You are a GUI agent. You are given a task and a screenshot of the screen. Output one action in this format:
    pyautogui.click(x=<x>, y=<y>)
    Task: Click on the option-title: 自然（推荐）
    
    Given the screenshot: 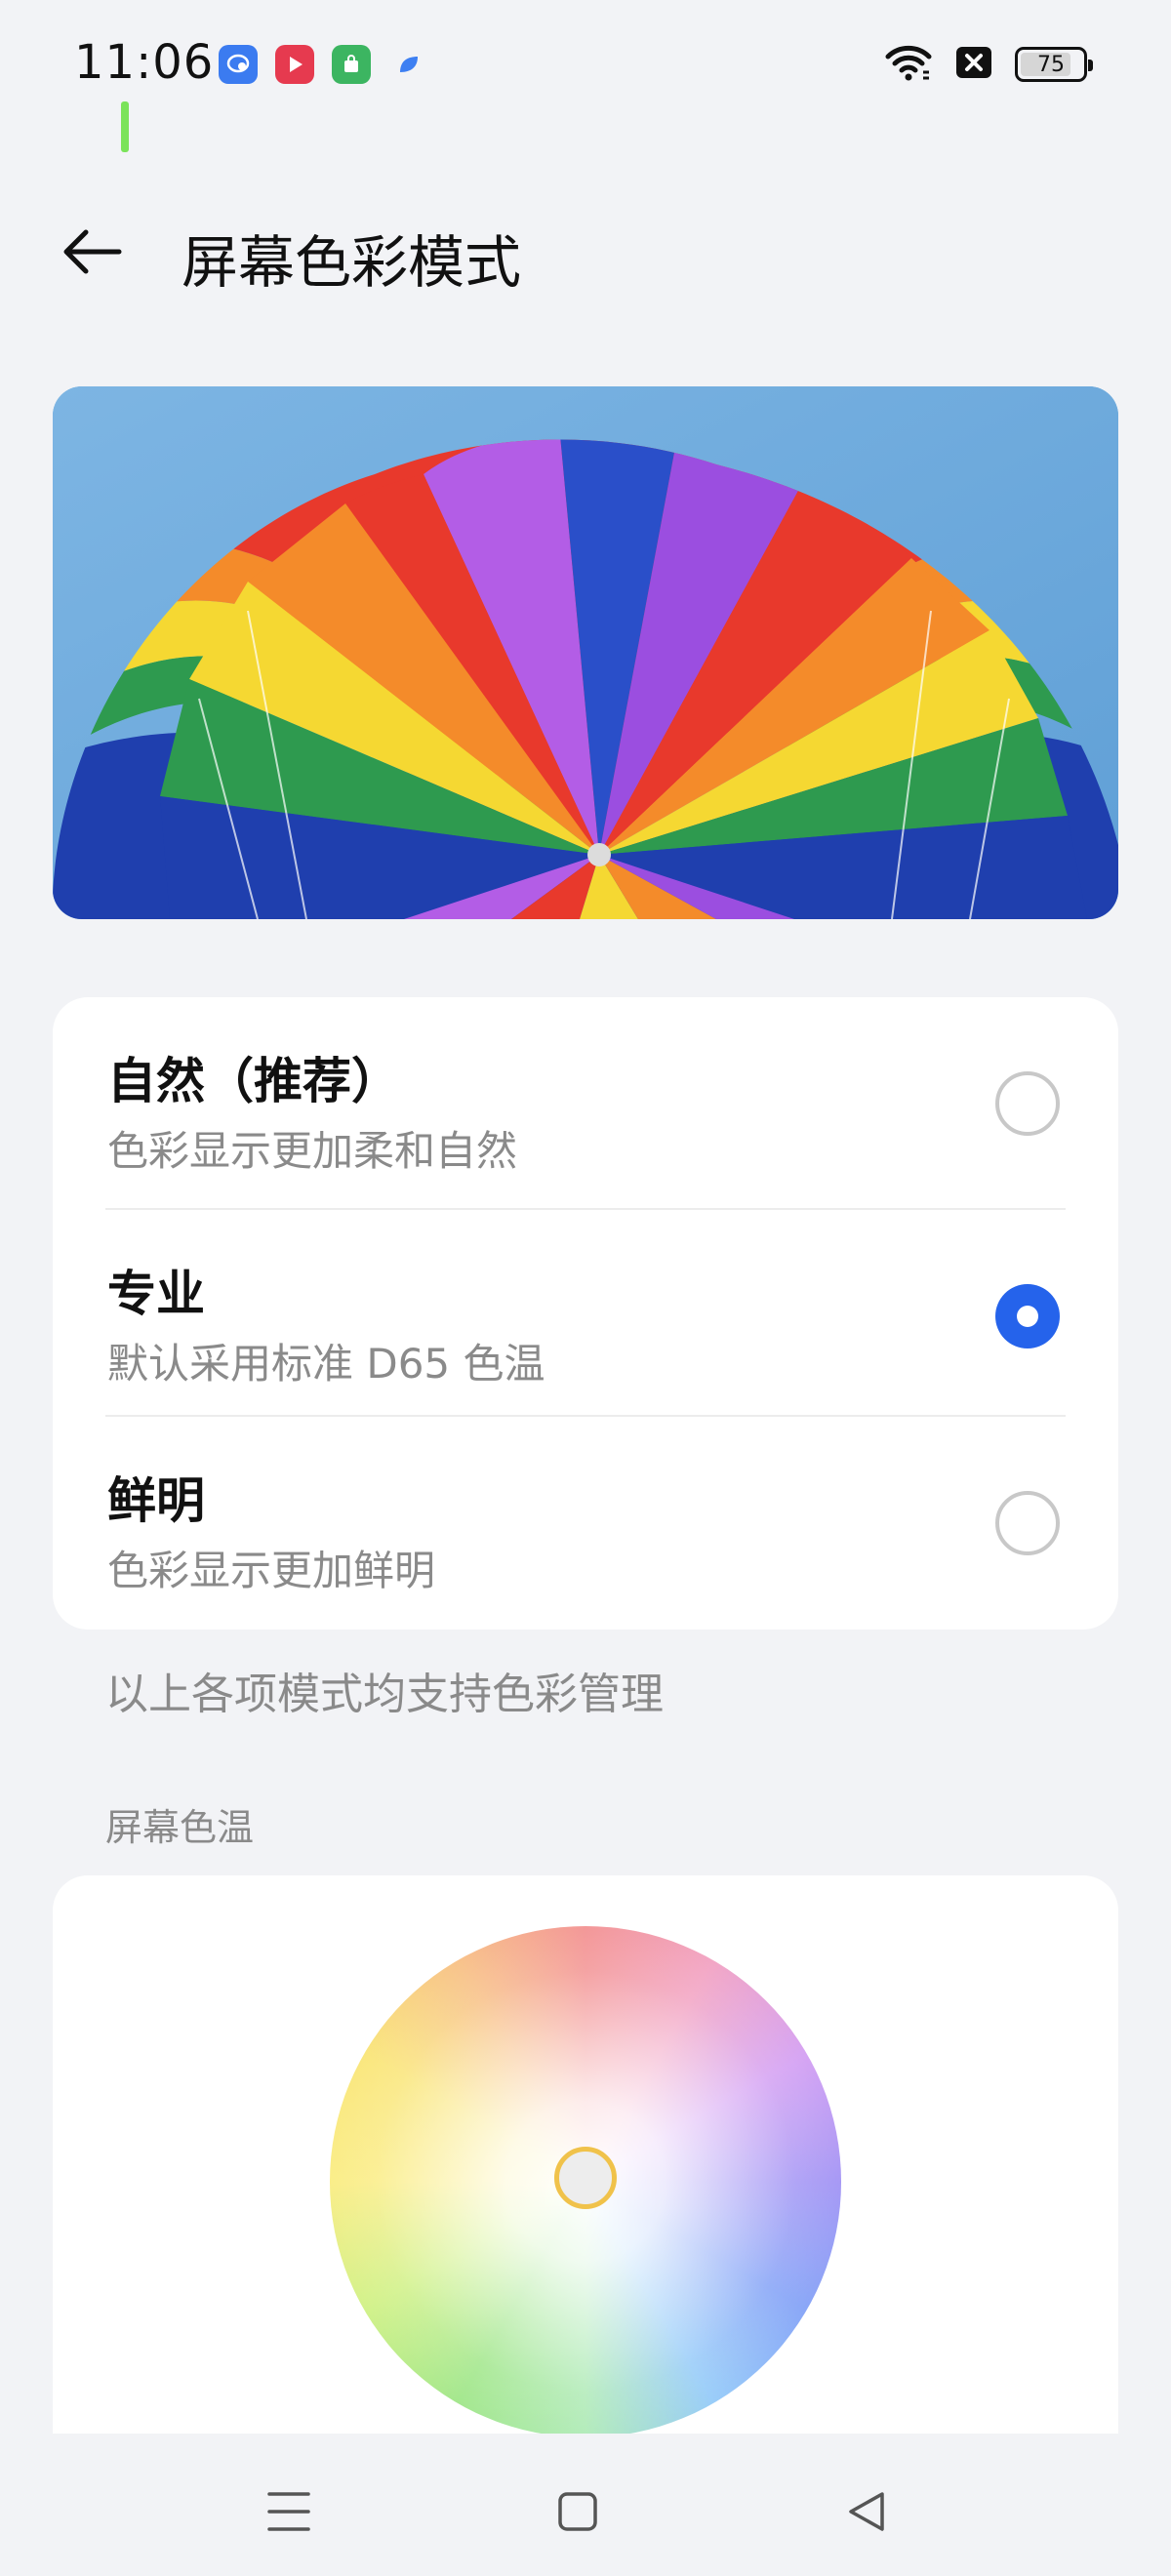 What is the action you would take?
    pyautogui.click(x=253, y=1081)
    